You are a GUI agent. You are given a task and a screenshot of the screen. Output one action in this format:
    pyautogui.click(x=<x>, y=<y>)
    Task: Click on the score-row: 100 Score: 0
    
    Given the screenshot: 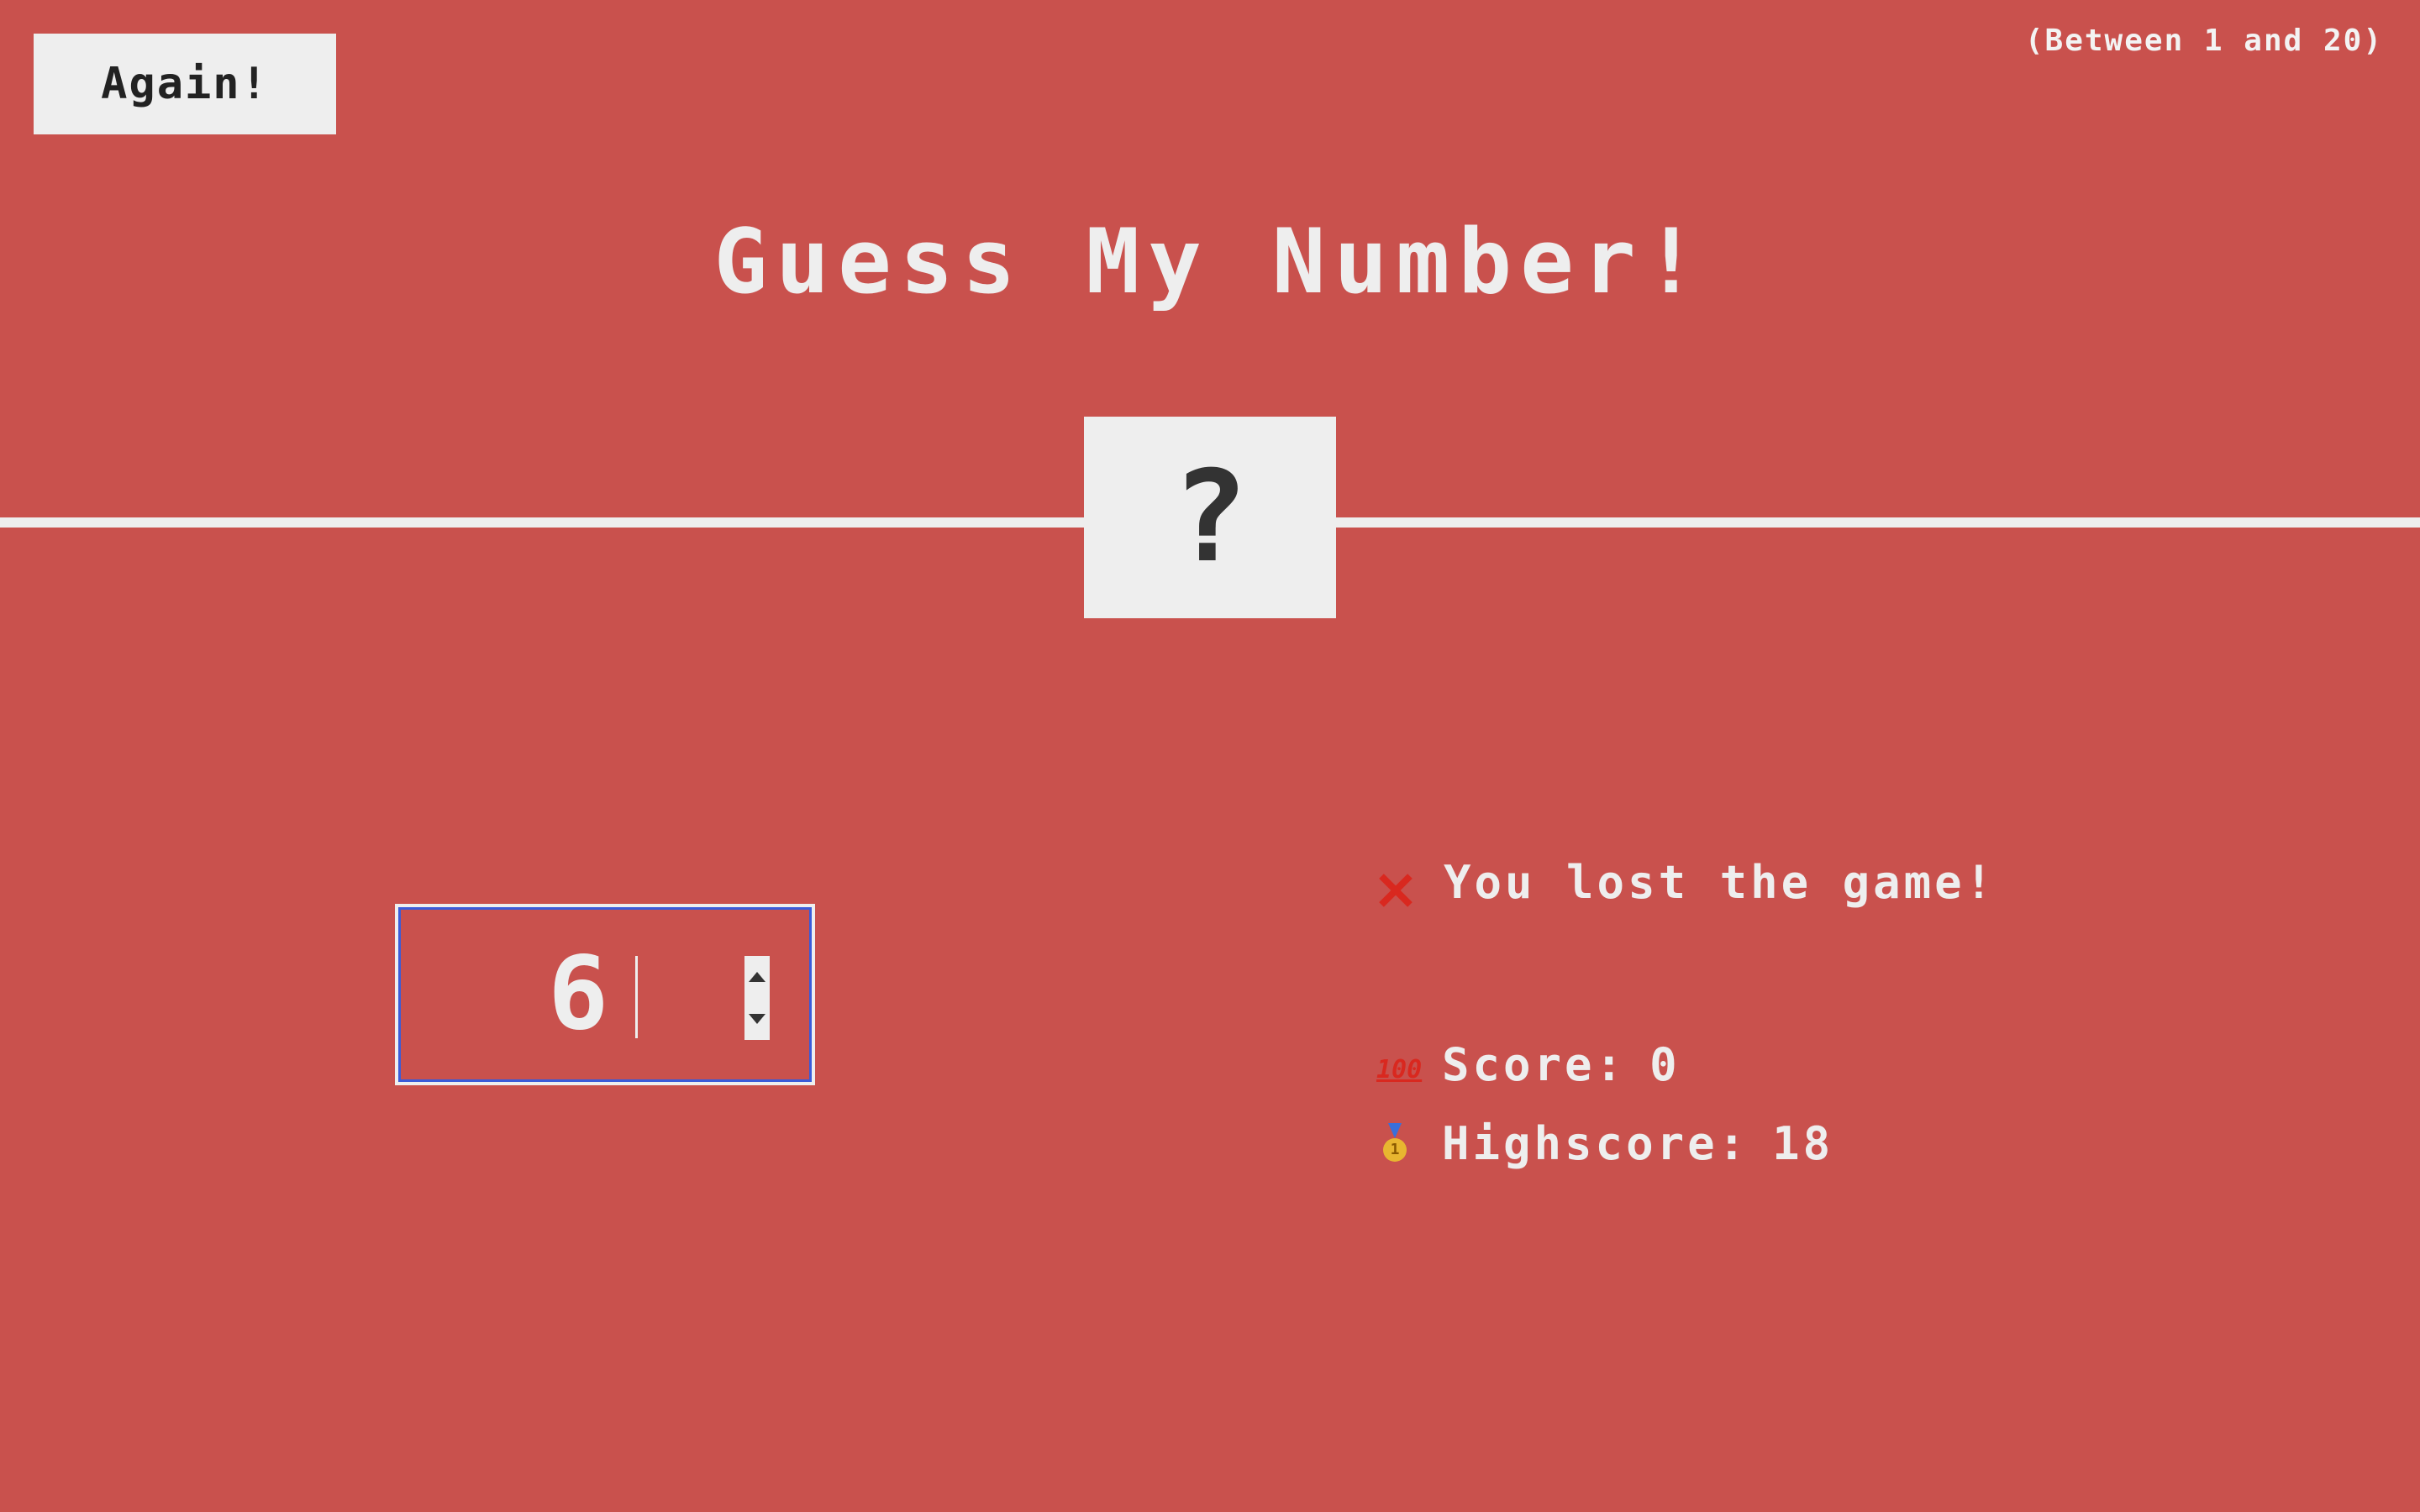 What is the action you would take?
    pyautogui.click(x=1528, y=1064)
    